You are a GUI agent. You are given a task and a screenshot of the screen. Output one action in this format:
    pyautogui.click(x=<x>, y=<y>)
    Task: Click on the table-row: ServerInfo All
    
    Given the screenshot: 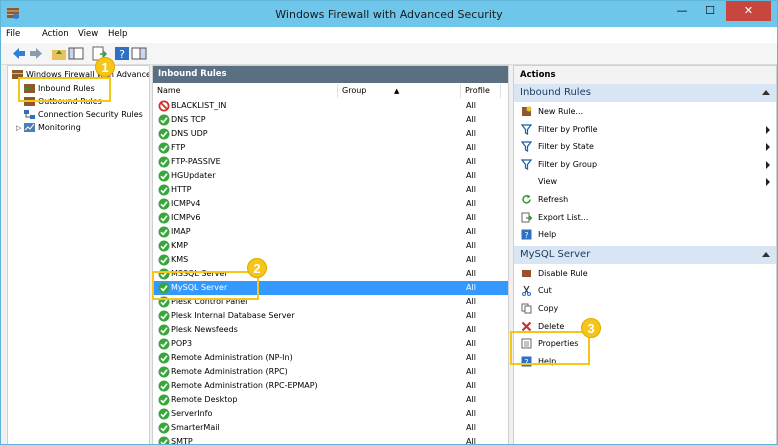 What is the action you would take?
    pyautogui.click(x=330, y=414)
    